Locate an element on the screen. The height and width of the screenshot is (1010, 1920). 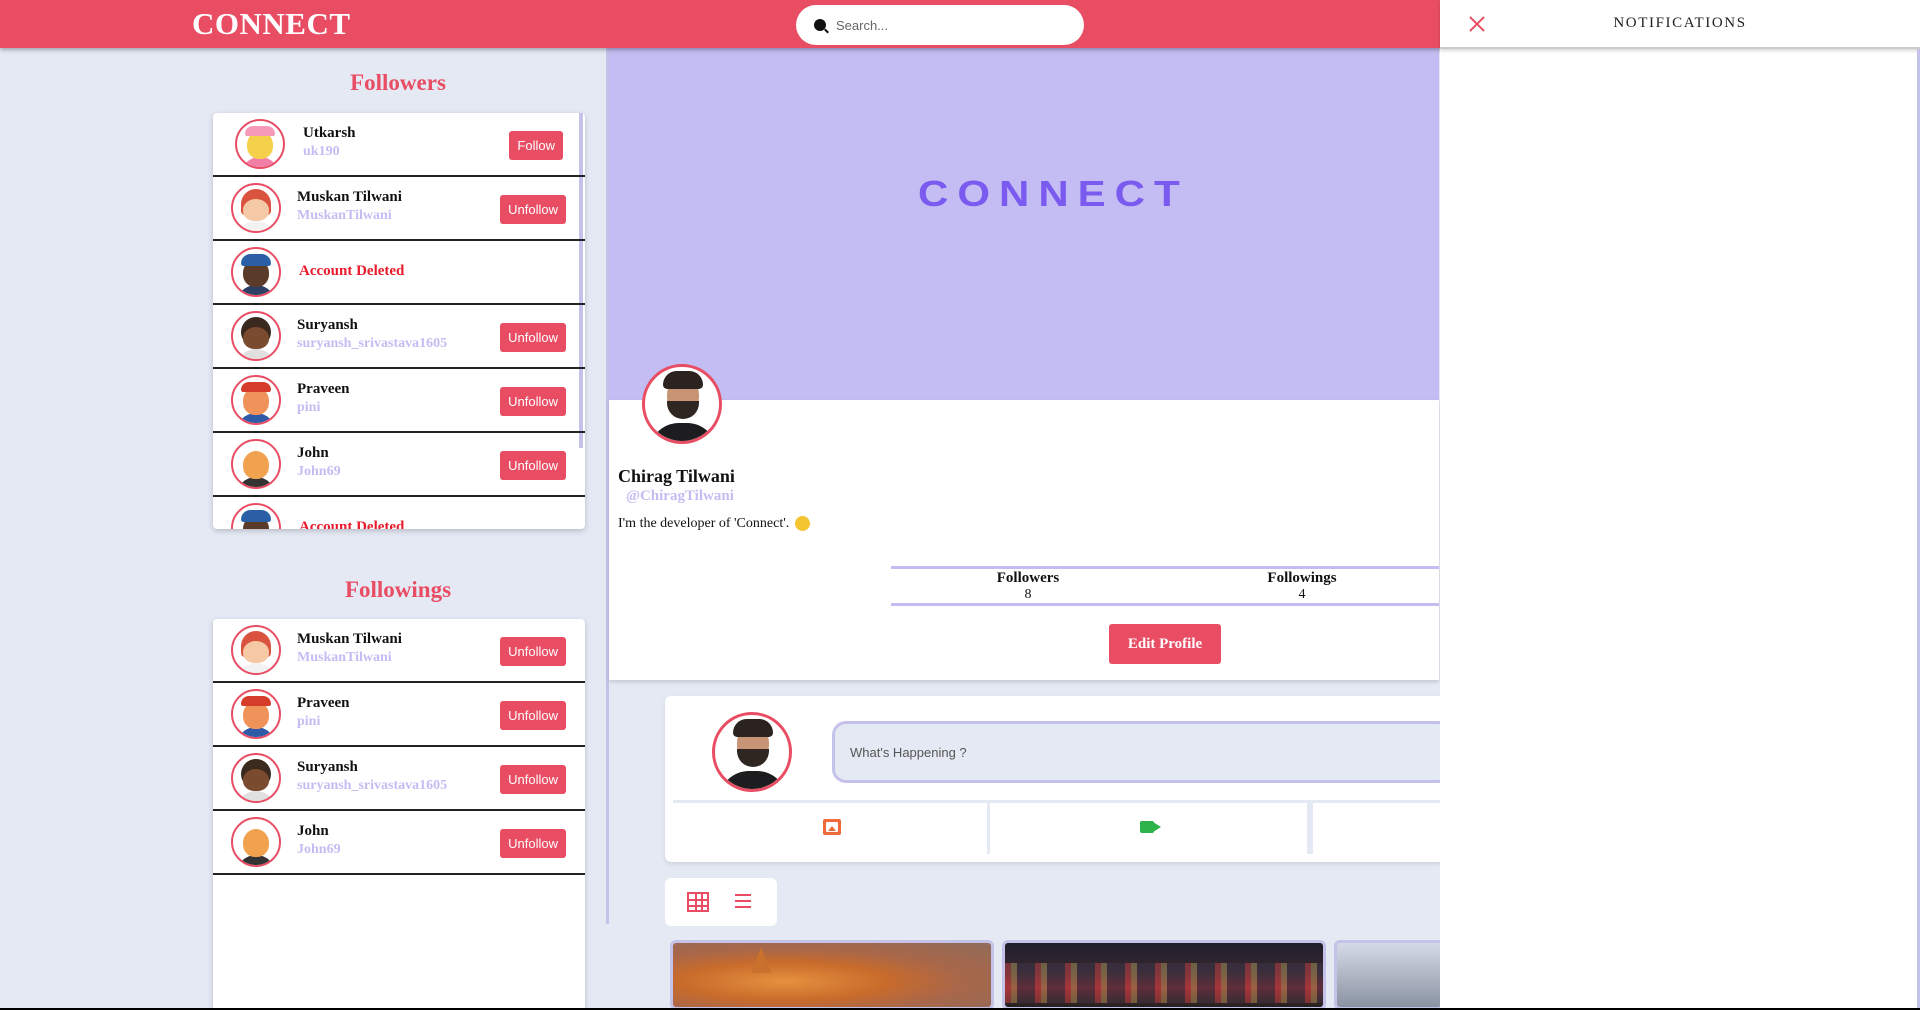
image-icon is located at coordinates (832, 827).